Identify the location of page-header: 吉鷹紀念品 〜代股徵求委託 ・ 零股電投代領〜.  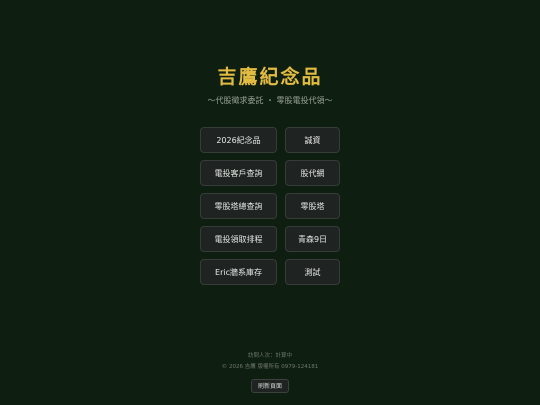
(270, 85).